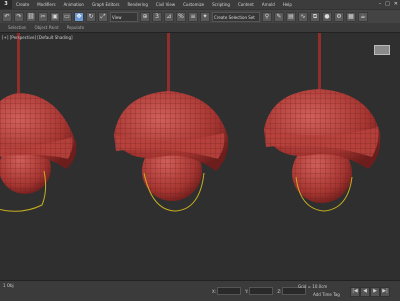 The height and width of the screenshot is (301, 400). I want to click on ribbon-bar: Selection Object Paint Populate, so click(200, 28).